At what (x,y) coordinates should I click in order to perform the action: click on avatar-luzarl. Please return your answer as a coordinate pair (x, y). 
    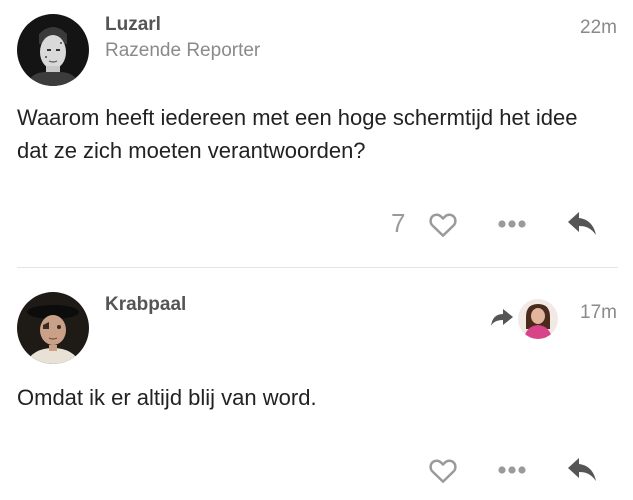
    Looking at the image, I should click on (53, 50).